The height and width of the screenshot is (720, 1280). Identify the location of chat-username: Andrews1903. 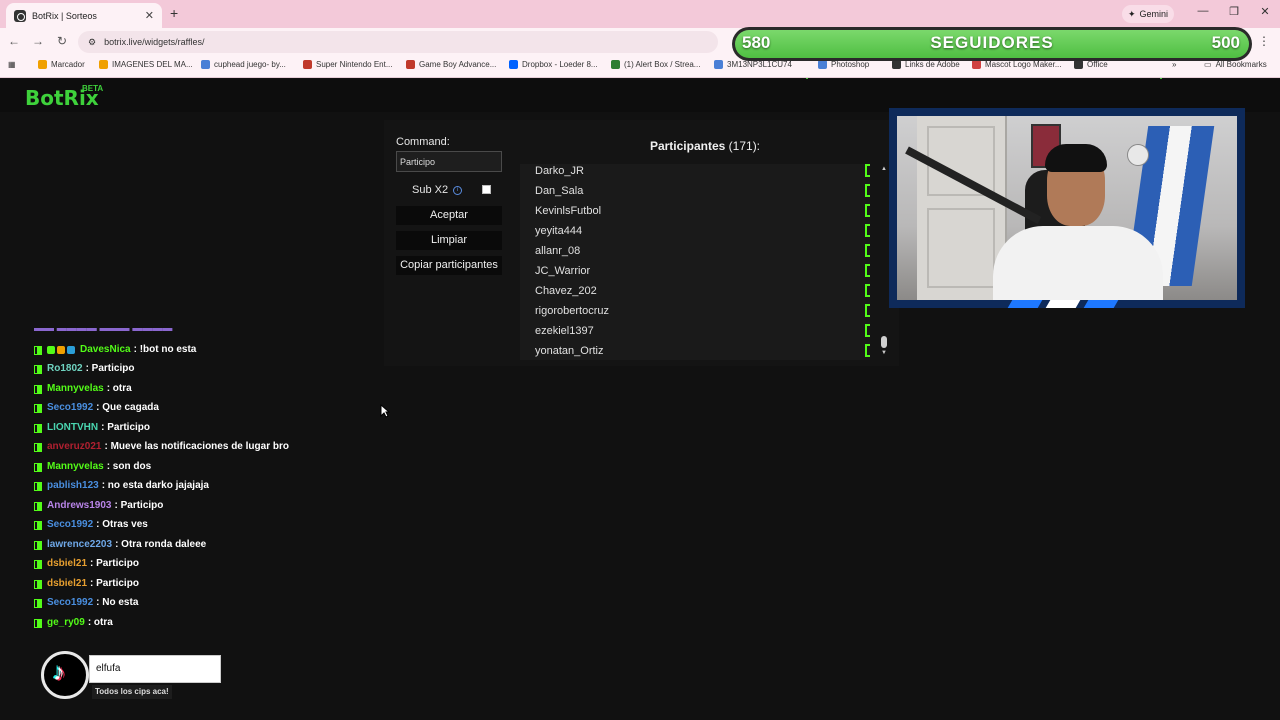
(79, 506).